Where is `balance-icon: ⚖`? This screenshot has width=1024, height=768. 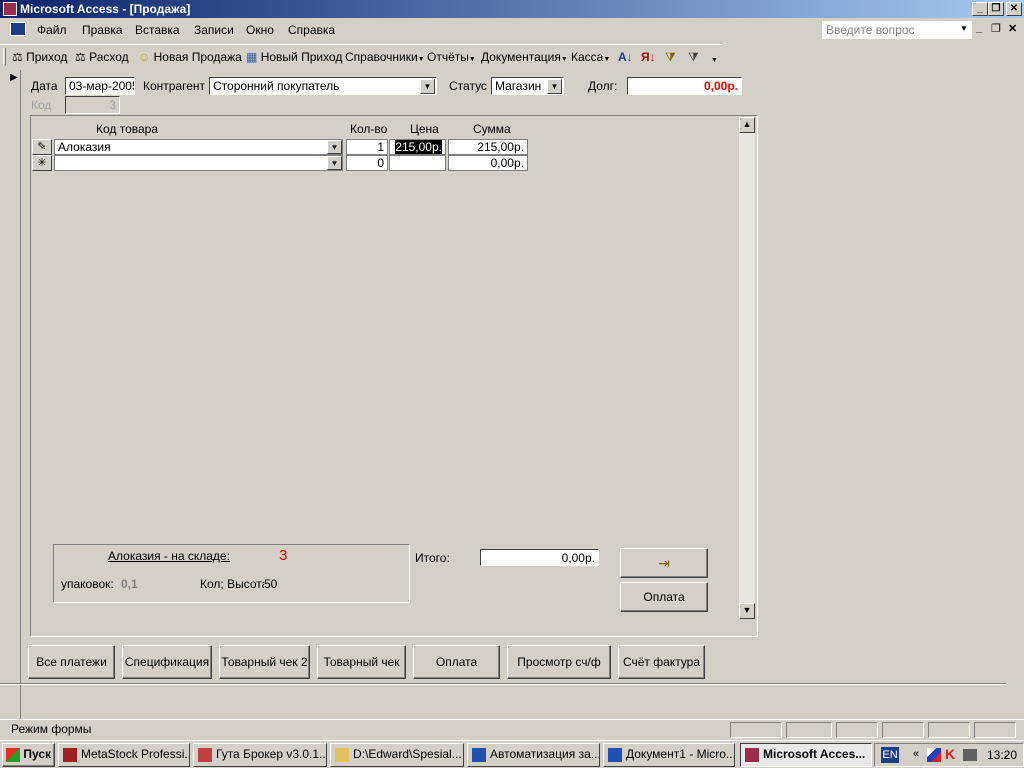
balance-icon: ⚖ is located at coordinates (80, 57).